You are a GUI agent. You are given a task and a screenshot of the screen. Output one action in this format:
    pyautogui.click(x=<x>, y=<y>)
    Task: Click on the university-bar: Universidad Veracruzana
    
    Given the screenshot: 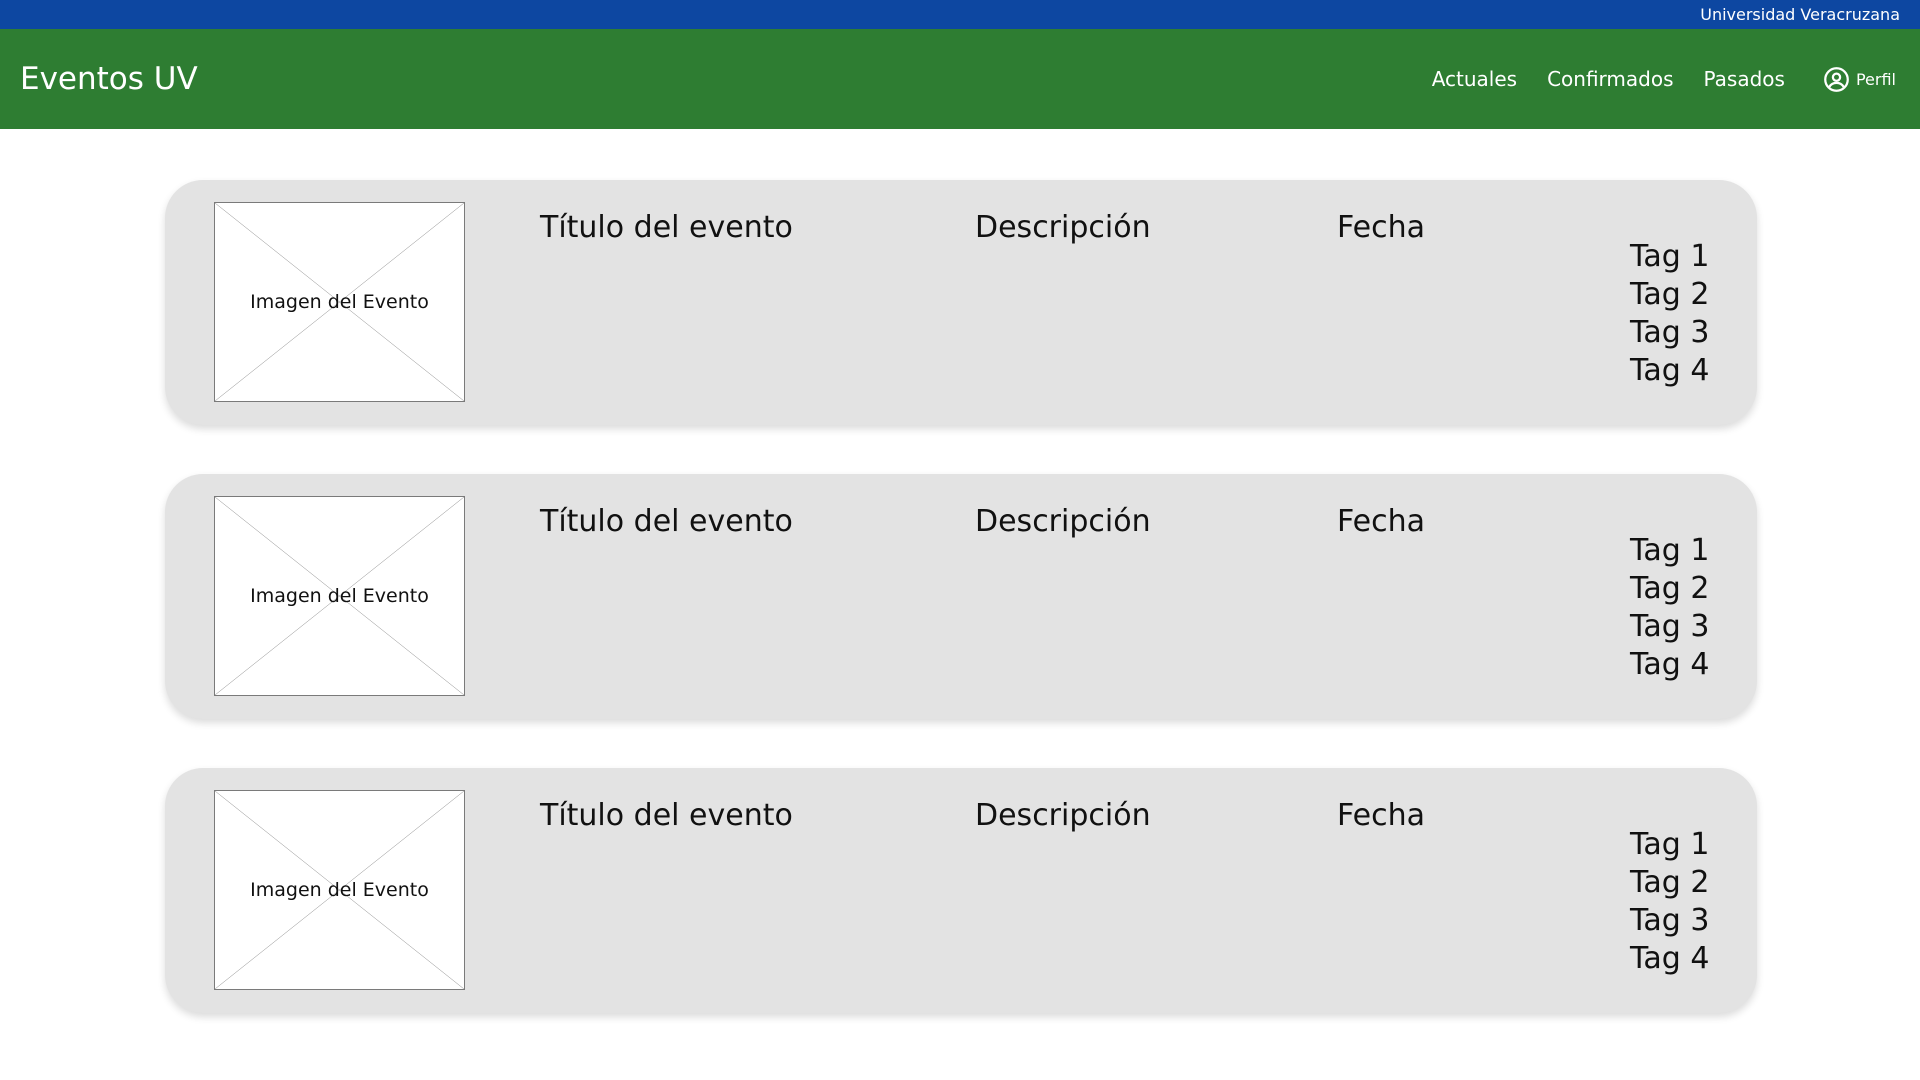 What is the action you would take?
    pyautogui.click(x=960, y=14)
    